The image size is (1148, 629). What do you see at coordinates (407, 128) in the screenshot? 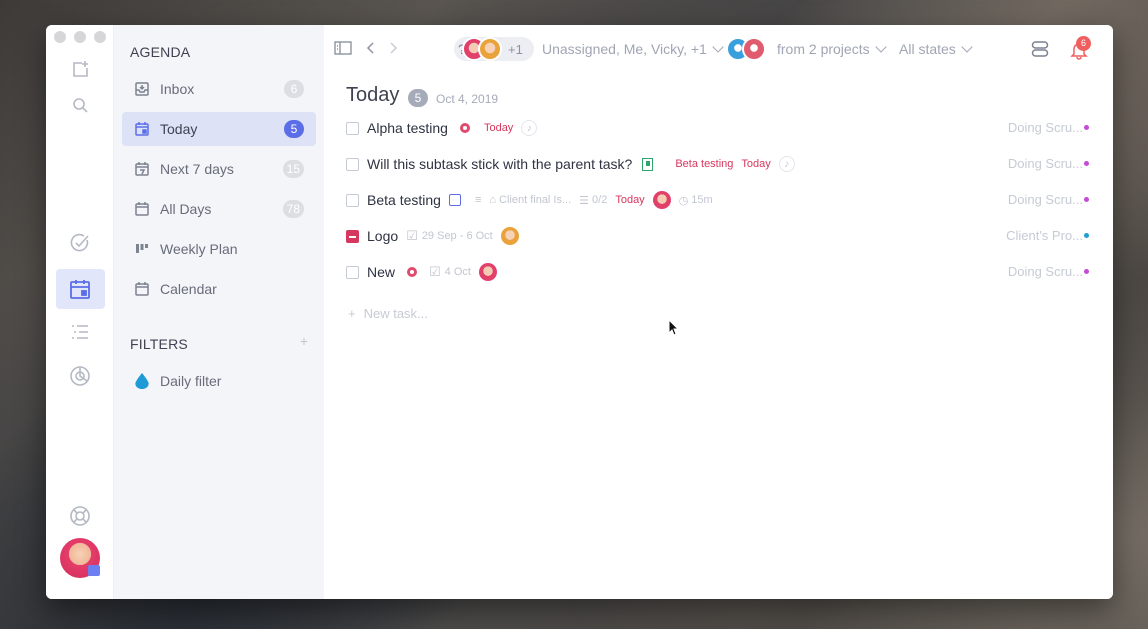
I see `task-name: Alpha testing` at bounding box center [407, 128].